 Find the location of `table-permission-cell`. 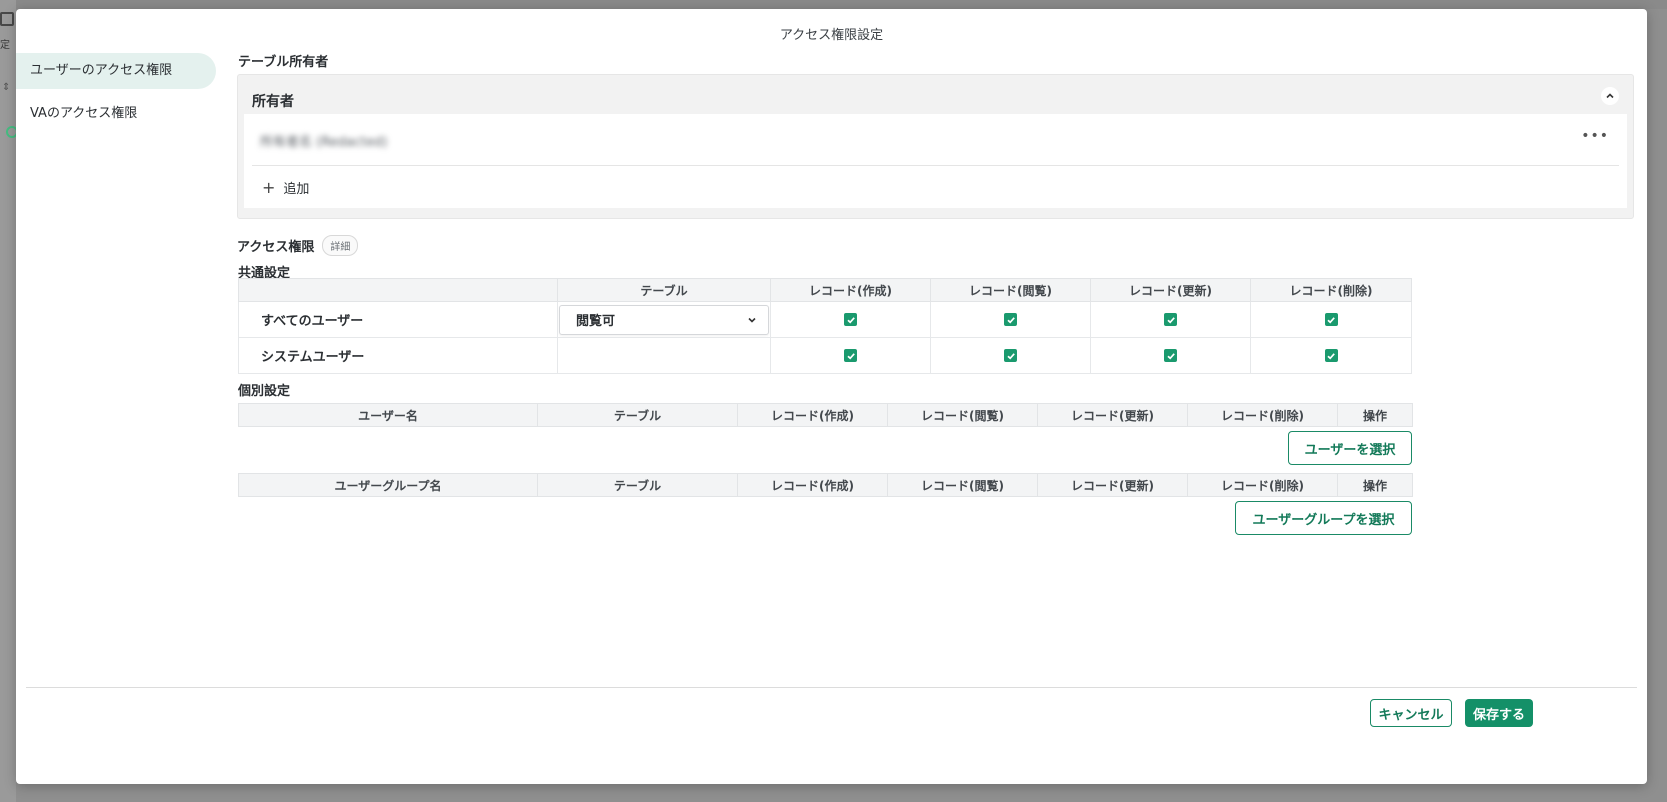

table-permission-cell is located at coordinates (664, 355).